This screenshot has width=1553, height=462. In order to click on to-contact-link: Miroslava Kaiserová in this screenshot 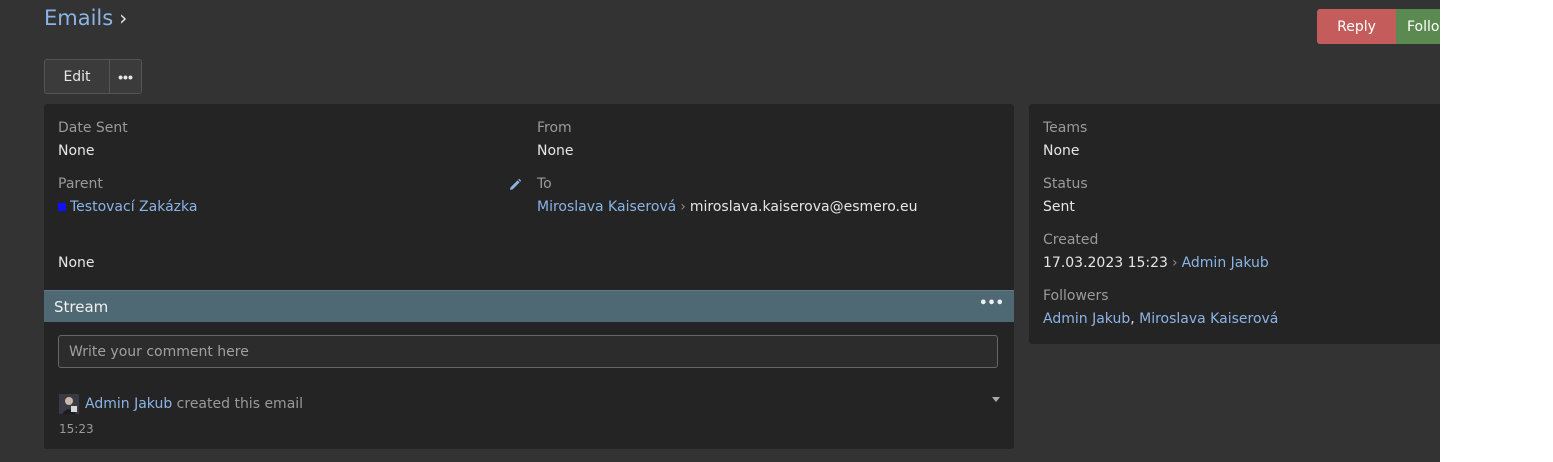, I will do `click(606, 207)`.